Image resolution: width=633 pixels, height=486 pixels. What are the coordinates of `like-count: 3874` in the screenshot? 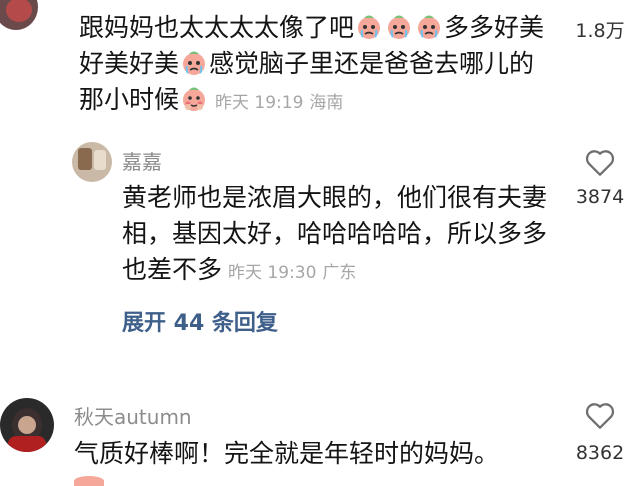 It's located at (600, 197).